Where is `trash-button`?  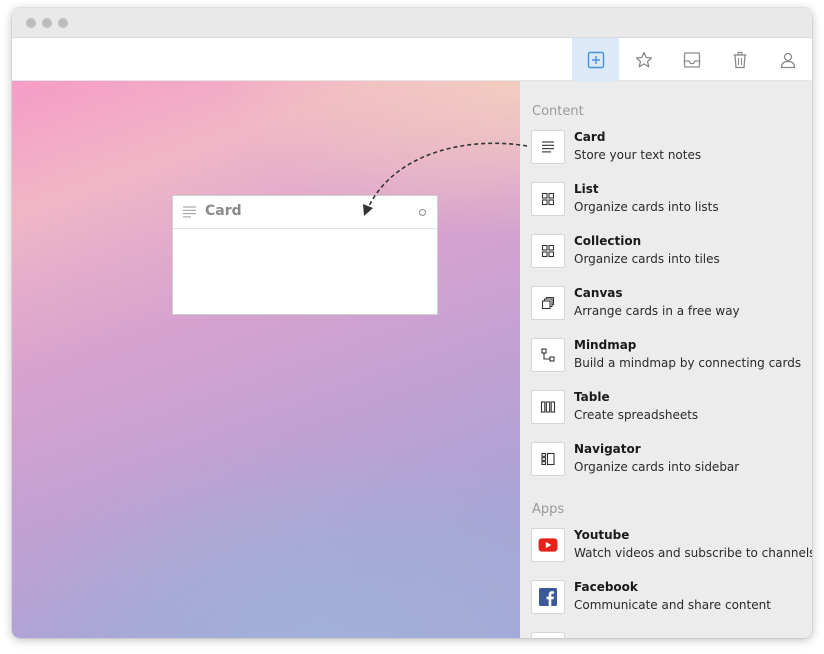 trash-button is located at coordinates (739, 59).